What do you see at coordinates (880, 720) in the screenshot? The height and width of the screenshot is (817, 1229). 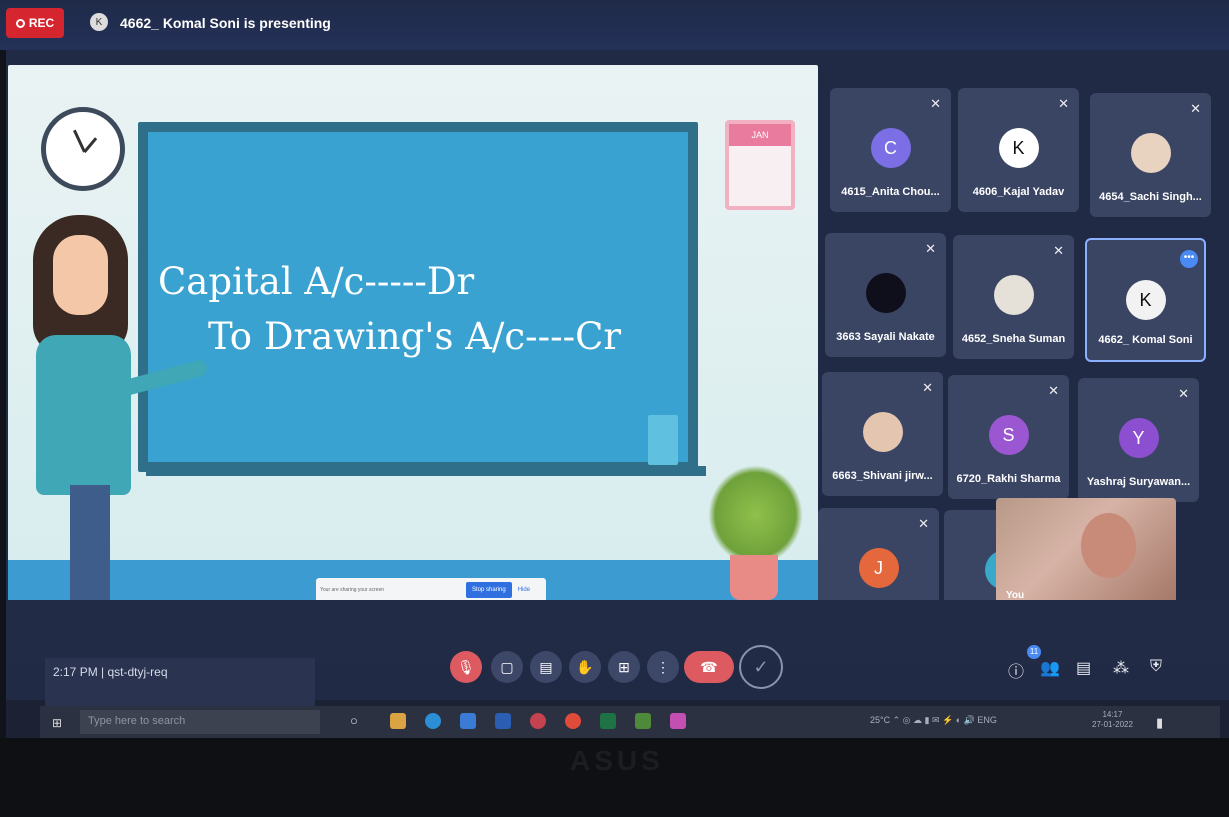 I see `weather-text: 25°C` at bounding box center [880, 720].